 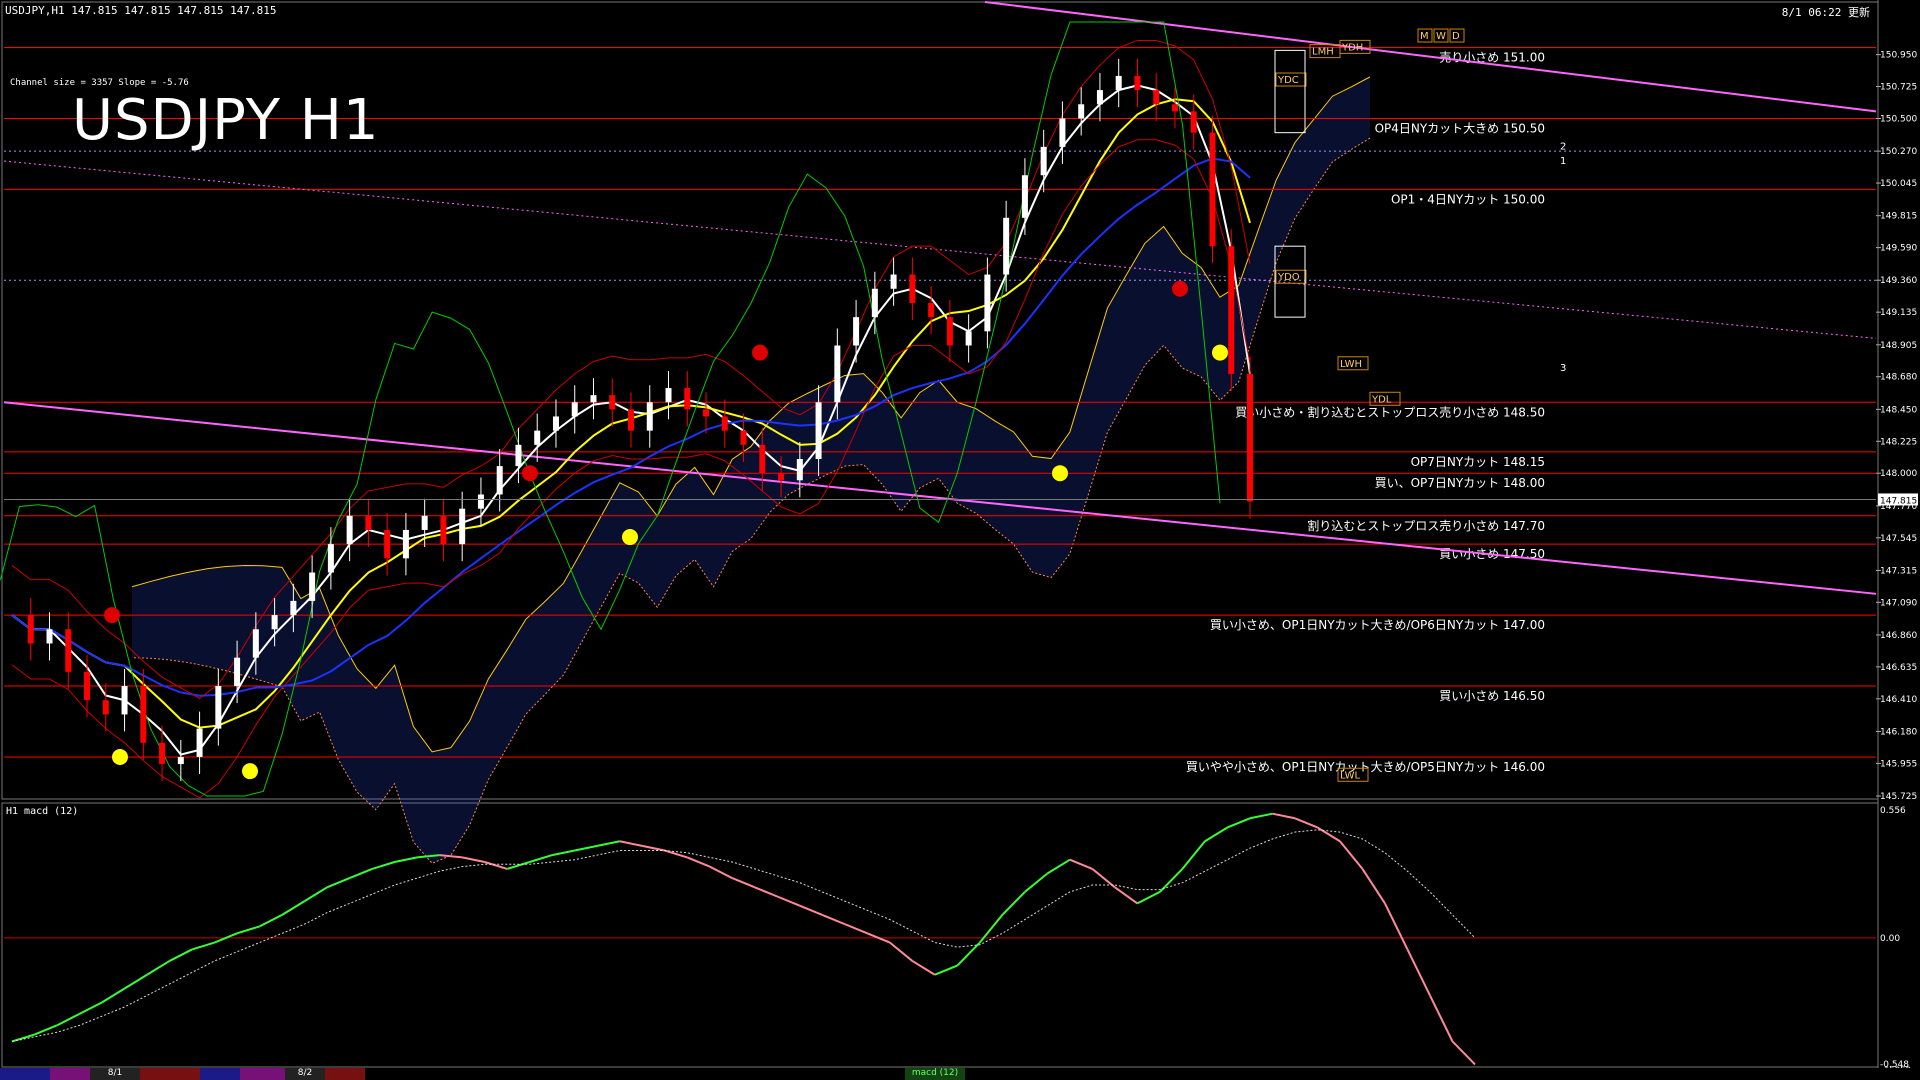 I want to click on level-label: OP4日NYカット大きめ 150.50, so click(x=1460, y=128).